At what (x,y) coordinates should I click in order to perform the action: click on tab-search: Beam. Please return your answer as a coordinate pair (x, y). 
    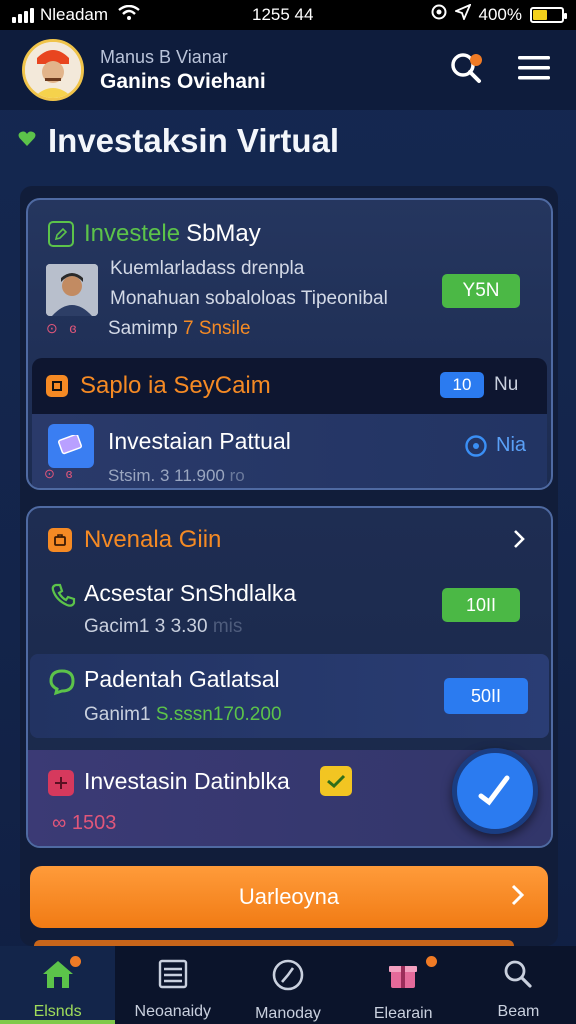
    Looking at the image, I should click on (518, 985).